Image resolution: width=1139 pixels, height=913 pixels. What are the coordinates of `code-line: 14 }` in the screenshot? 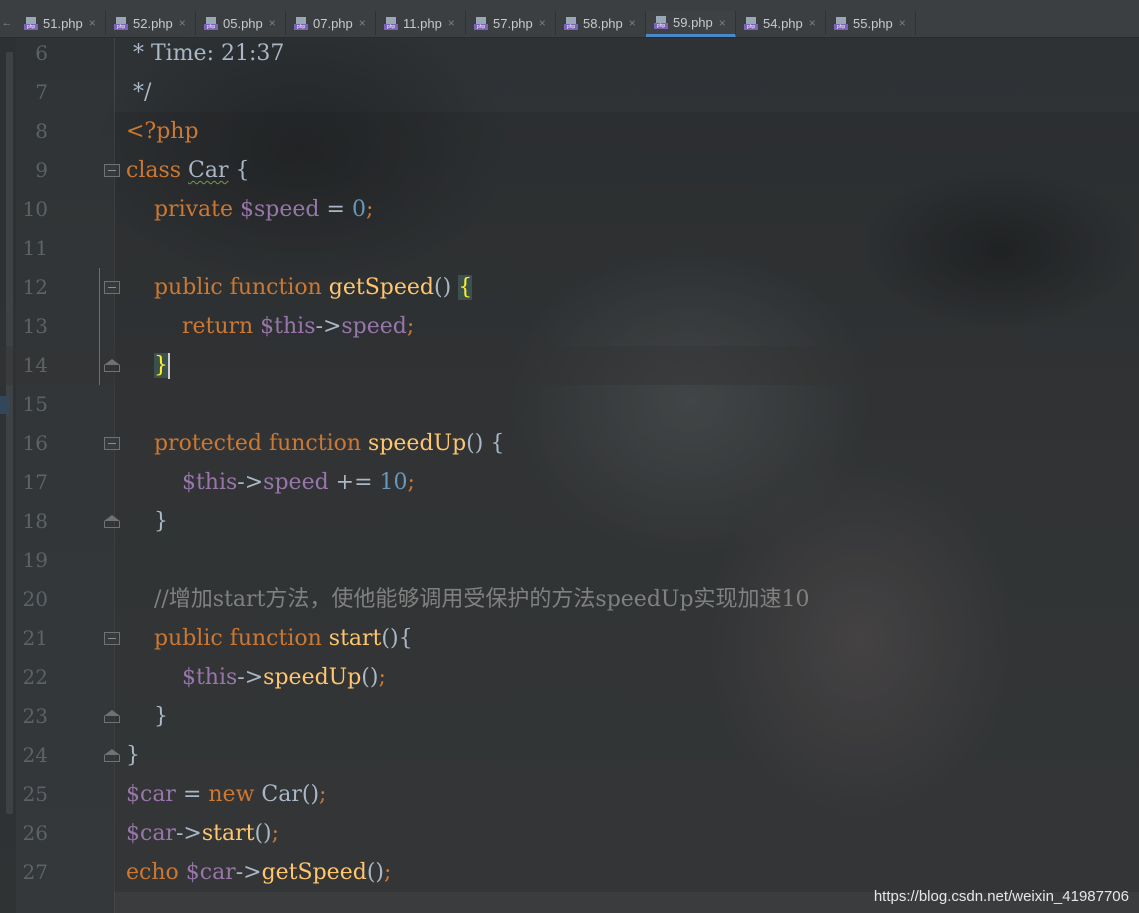 It's located at (569, 365).